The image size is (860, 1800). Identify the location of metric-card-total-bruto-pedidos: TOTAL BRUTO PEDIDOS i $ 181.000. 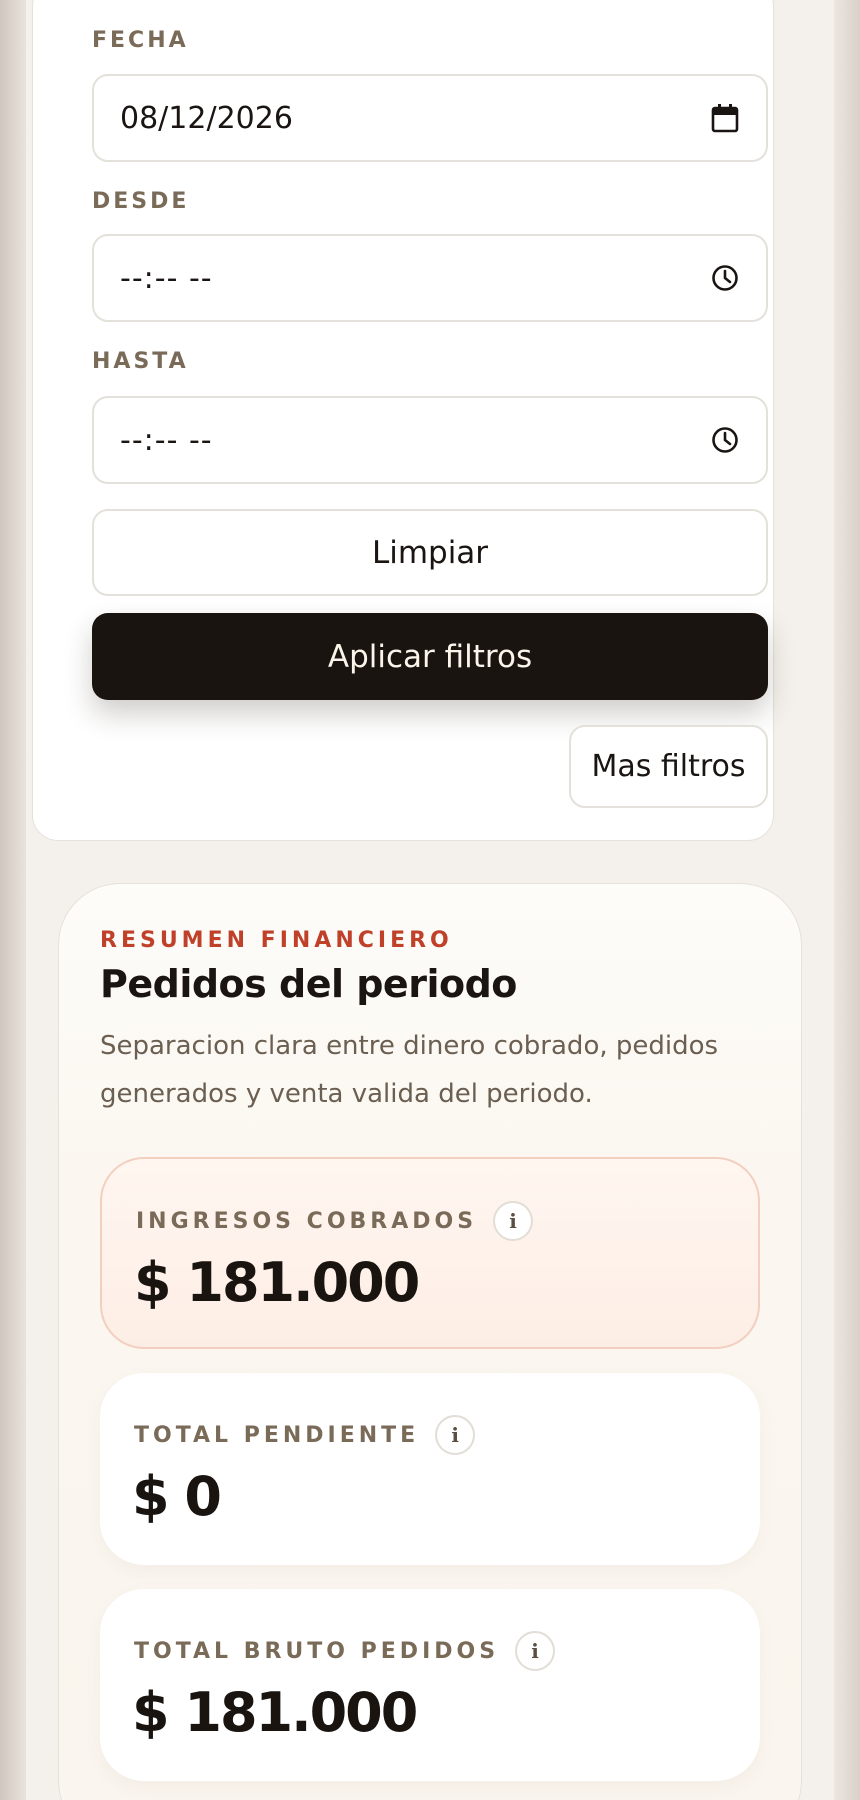
(430, 1685).